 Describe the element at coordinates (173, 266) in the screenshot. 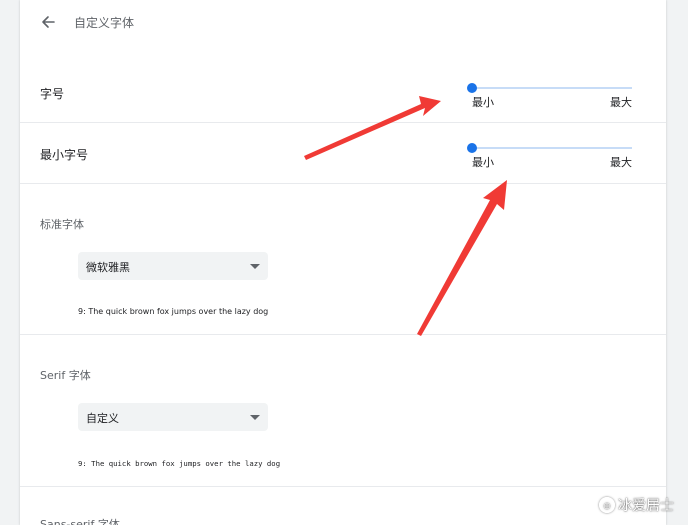

I see `standard-font-select: 微软雅黑` at that location.